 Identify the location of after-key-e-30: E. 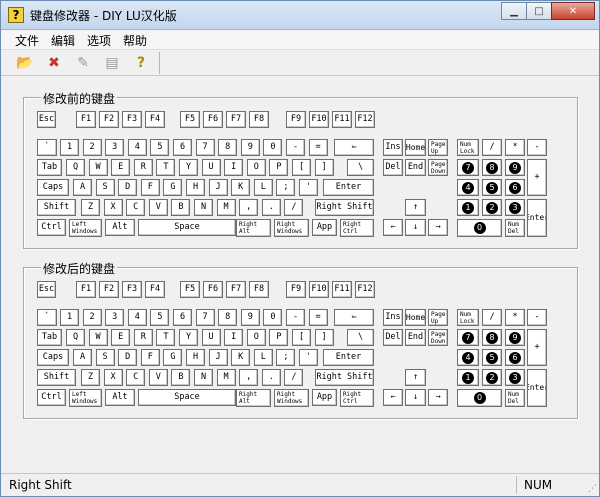
(121, 337).